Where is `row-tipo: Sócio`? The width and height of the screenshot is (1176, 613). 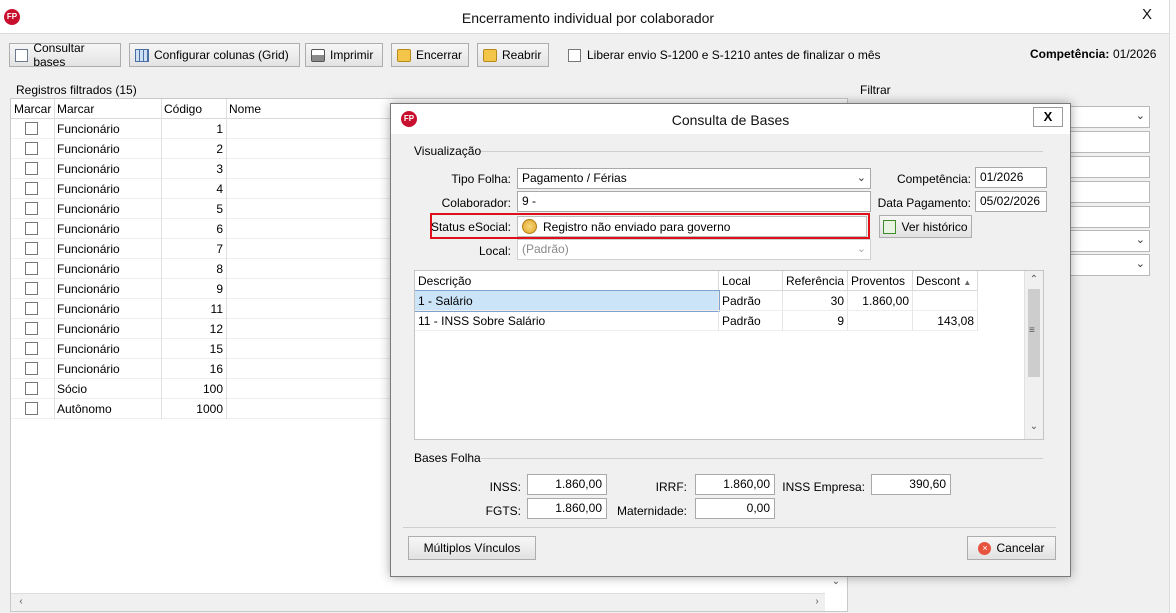 row-tipo: Sócio is located at coordinates (72, 389).